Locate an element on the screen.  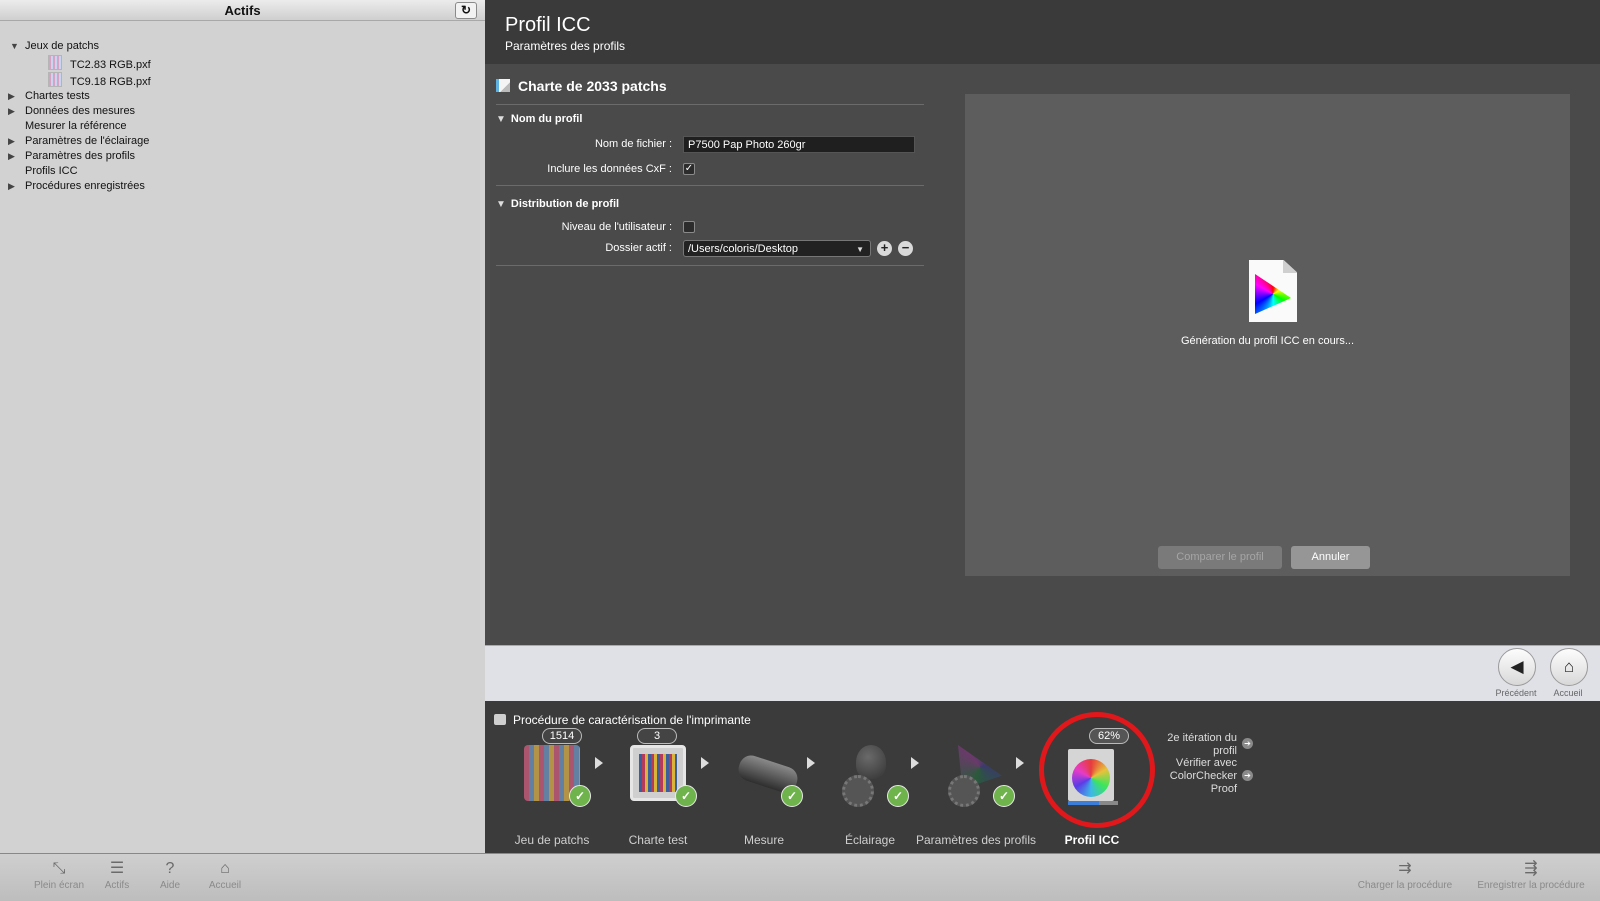
tree-item-file: TC9.18 RGB.pxf is located at coordinates (99, 80).